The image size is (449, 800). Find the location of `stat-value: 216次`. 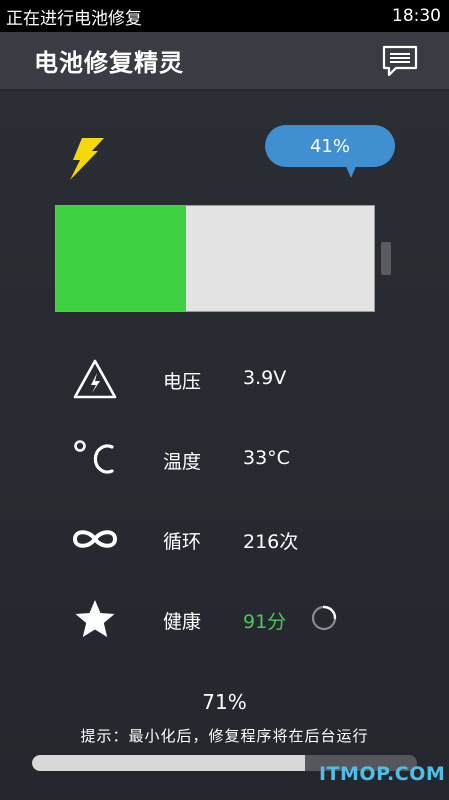

stat-value: 216次 is located at coordinates (271, 542).